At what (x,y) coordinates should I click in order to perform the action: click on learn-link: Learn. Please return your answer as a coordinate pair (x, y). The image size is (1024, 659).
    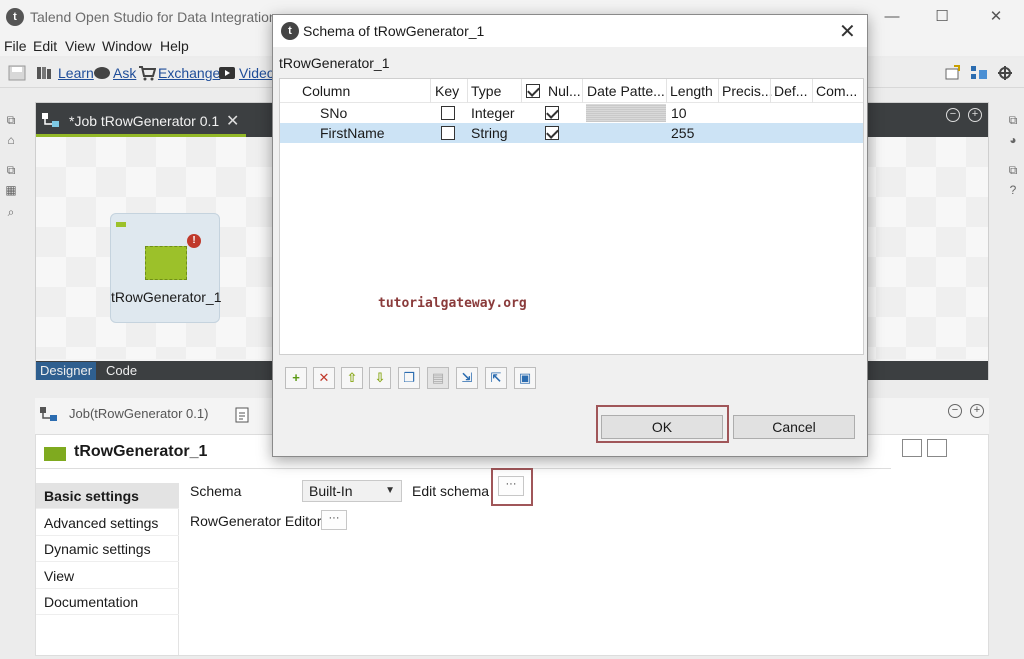
    Looking at the image, I should click on (76, 73).